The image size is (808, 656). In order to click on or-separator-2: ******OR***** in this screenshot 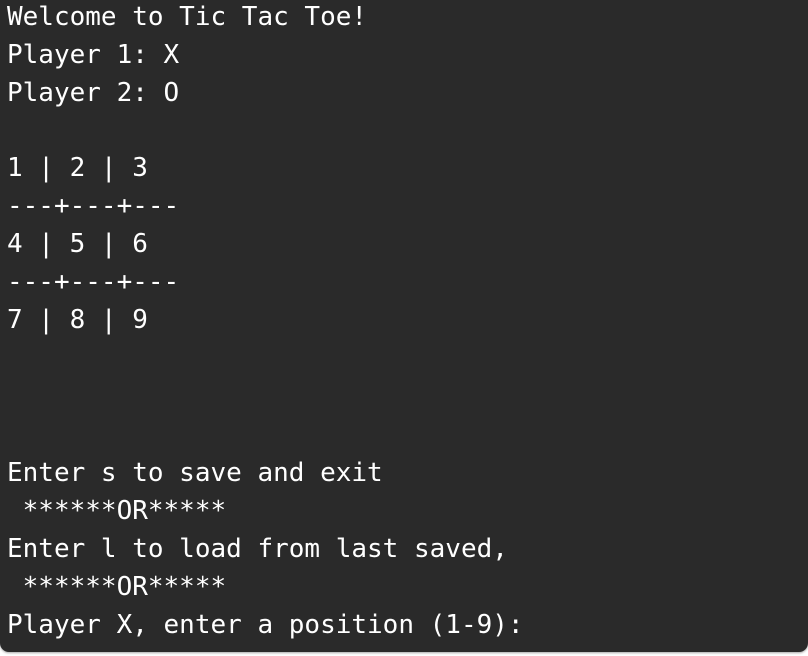, I will do `click(117, 587)`.